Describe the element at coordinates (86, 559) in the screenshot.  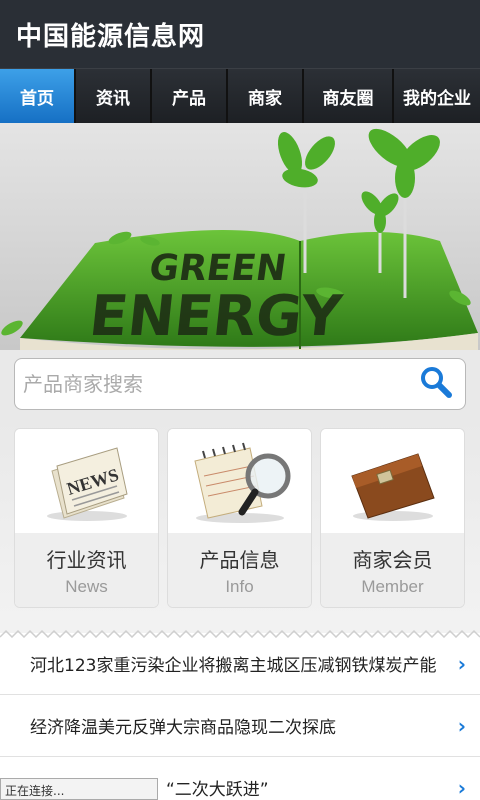
I see `card-title: 行业资讯` at that location.